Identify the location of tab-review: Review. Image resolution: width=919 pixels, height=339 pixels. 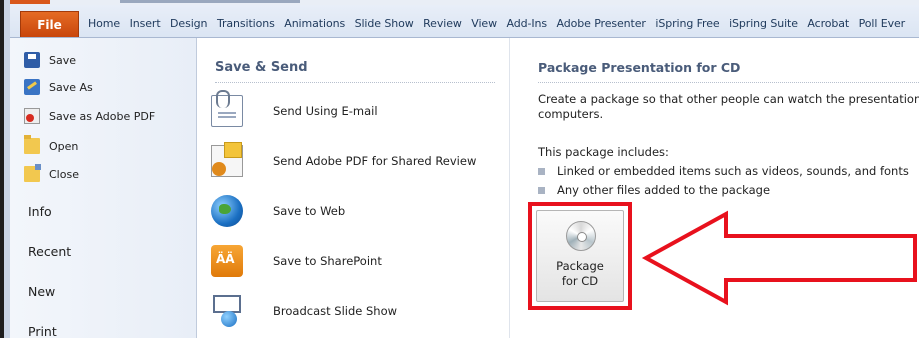
(442, 23).